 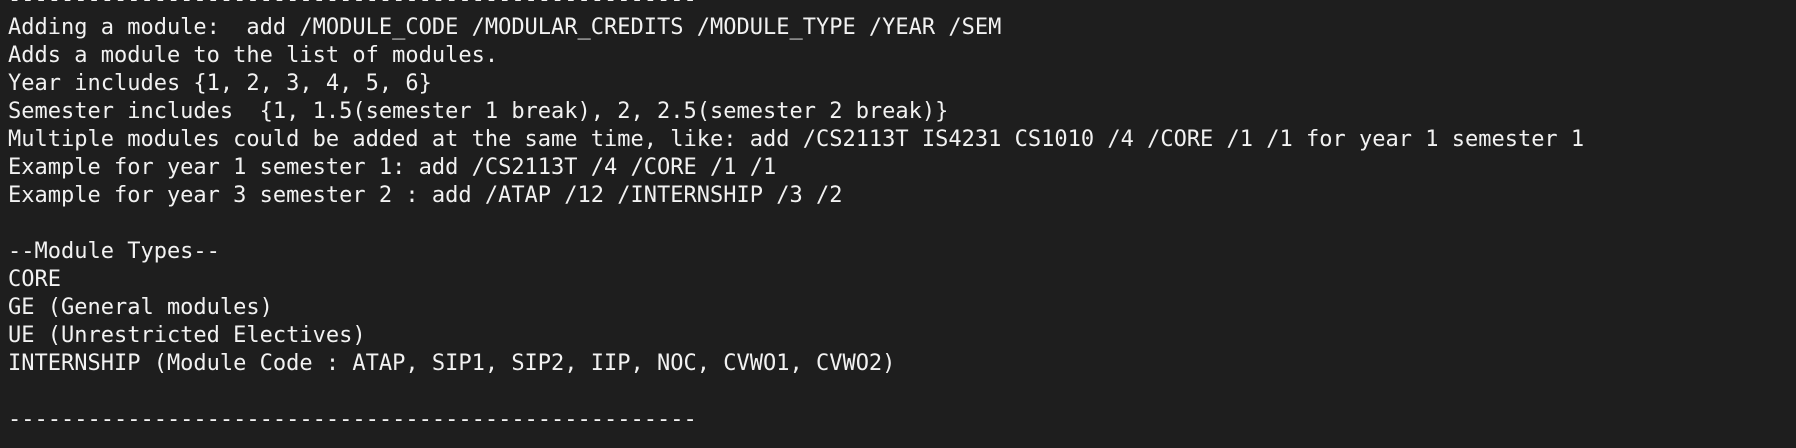 I want to click on year-range-line: Year includes {1, 2, 3, 4, 5, 6}, so click(x=220, y=83).